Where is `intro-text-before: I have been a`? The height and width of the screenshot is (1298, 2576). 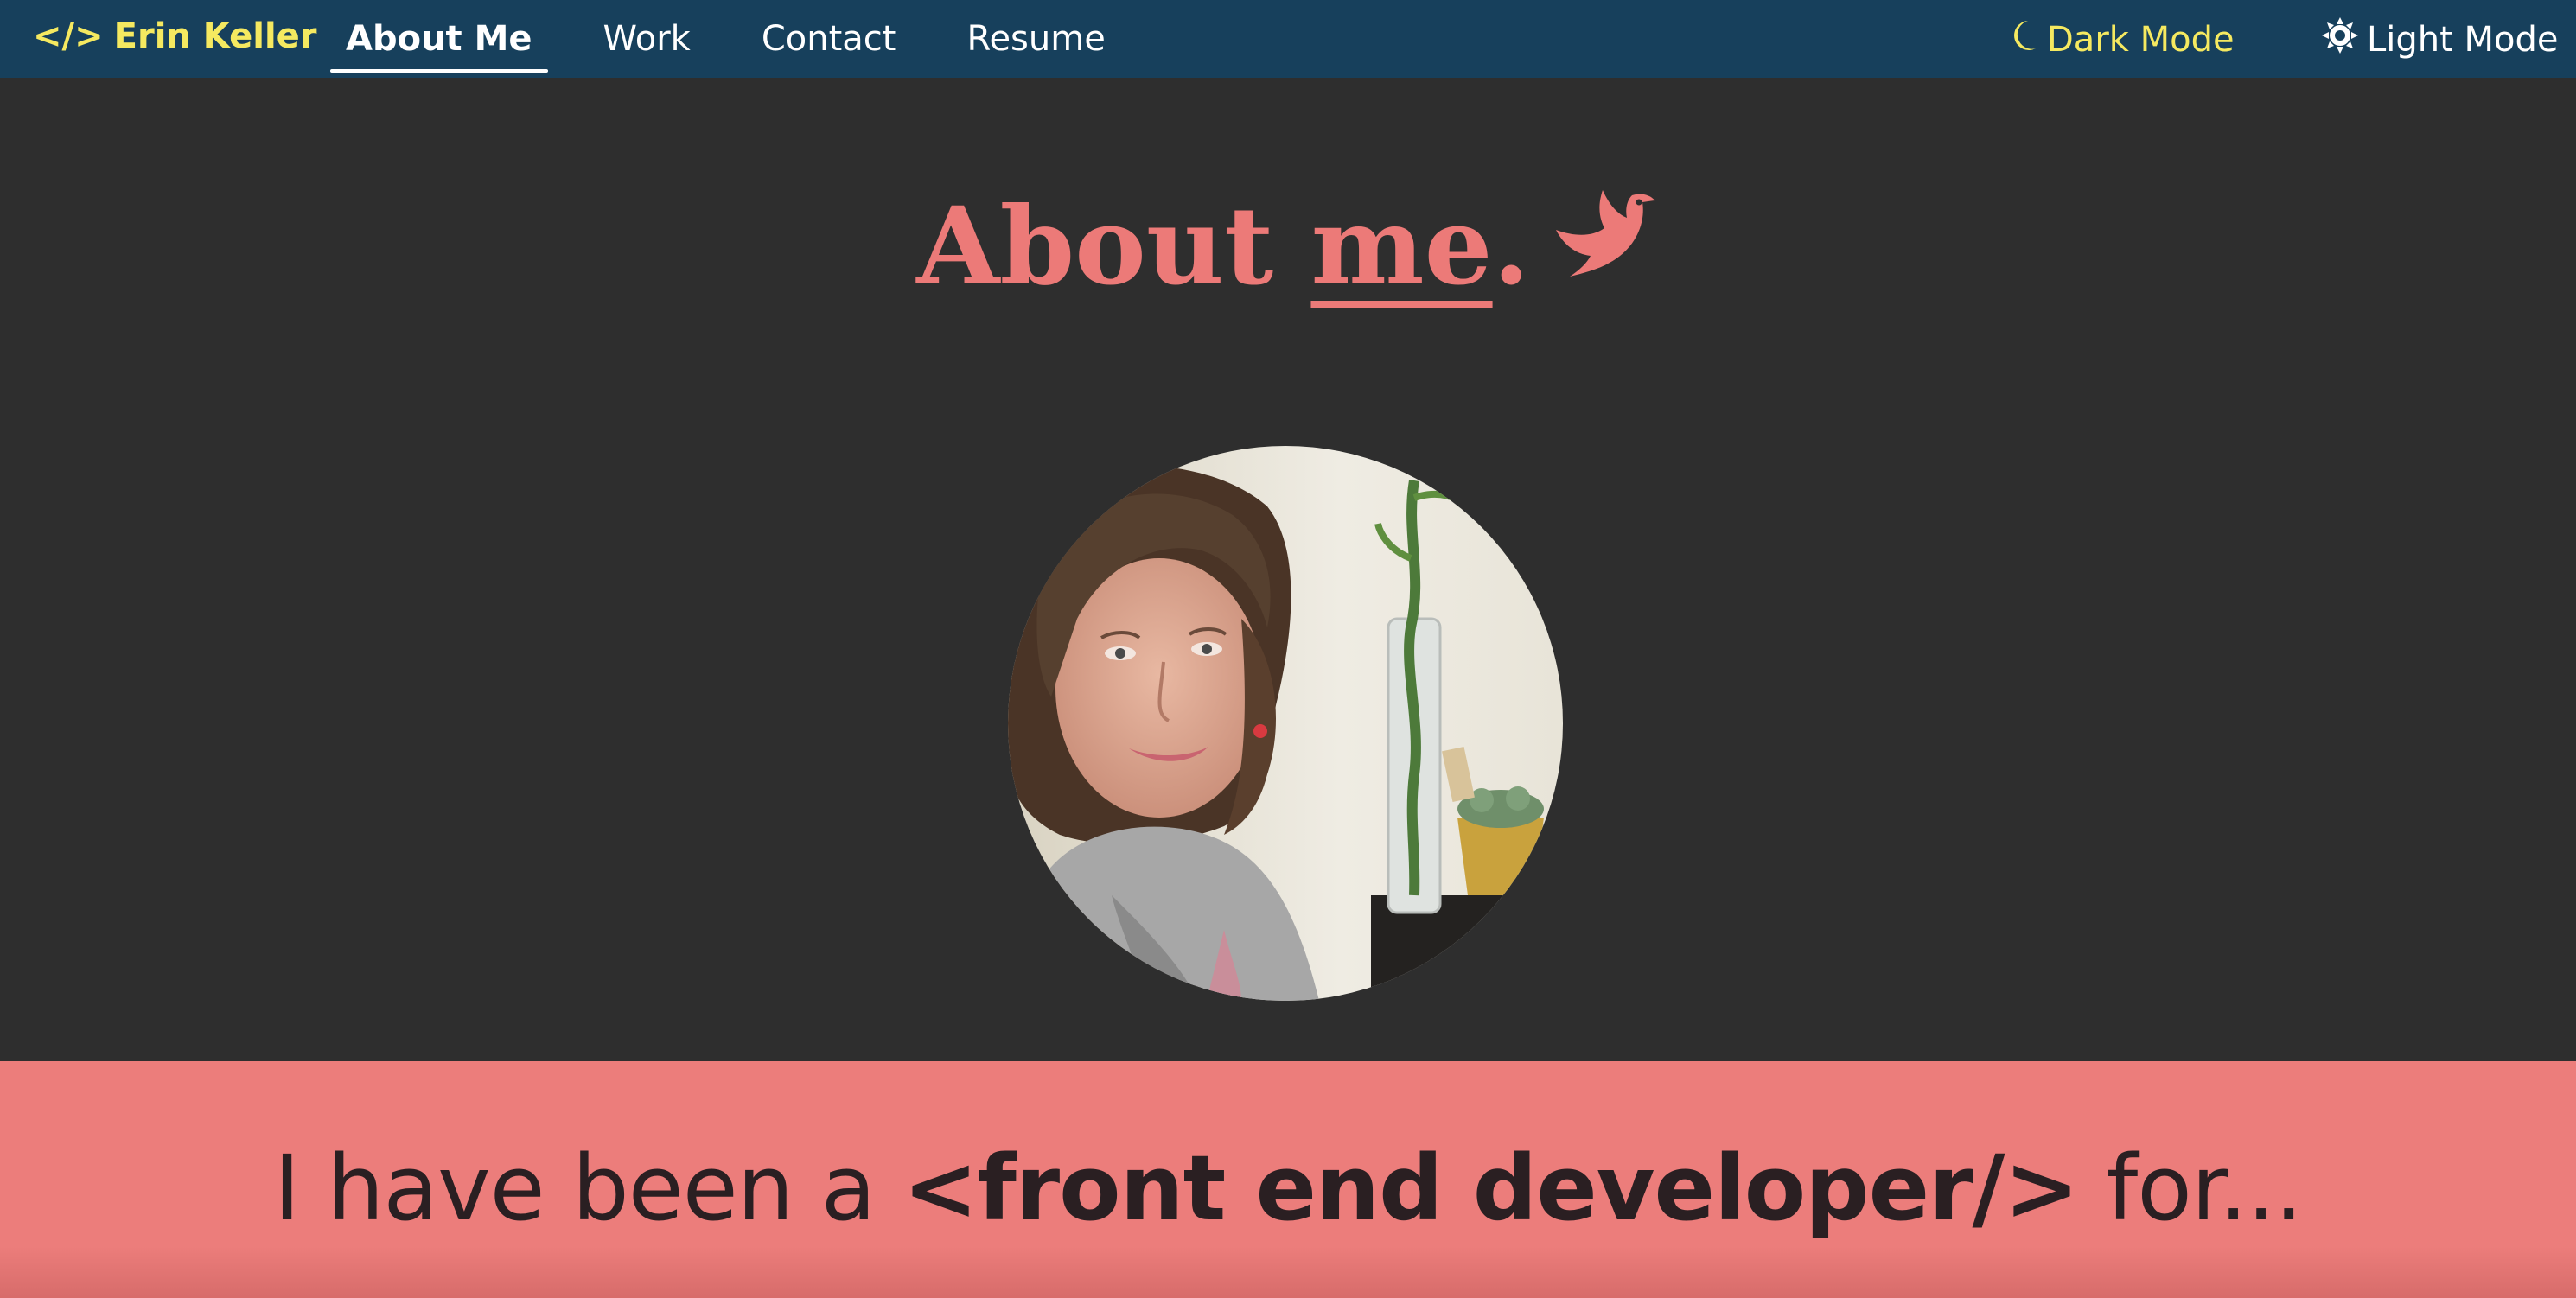 intro-text-before: I have been a is located at coordinates (588, 1188).